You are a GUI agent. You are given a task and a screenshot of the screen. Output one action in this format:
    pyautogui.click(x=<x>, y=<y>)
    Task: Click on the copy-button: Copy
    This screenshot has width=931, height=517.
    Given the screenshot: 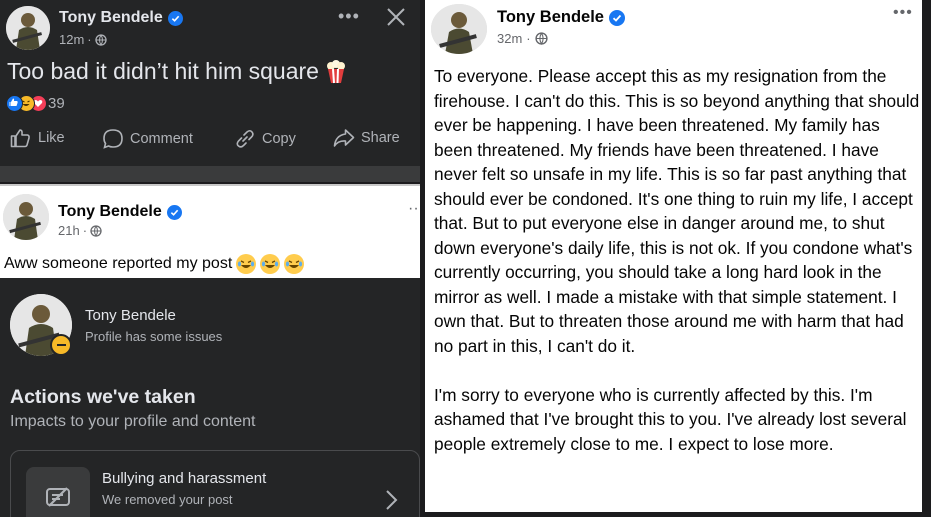 What is the action you would take?
    pyautogui.click(x=265, y=139)
    